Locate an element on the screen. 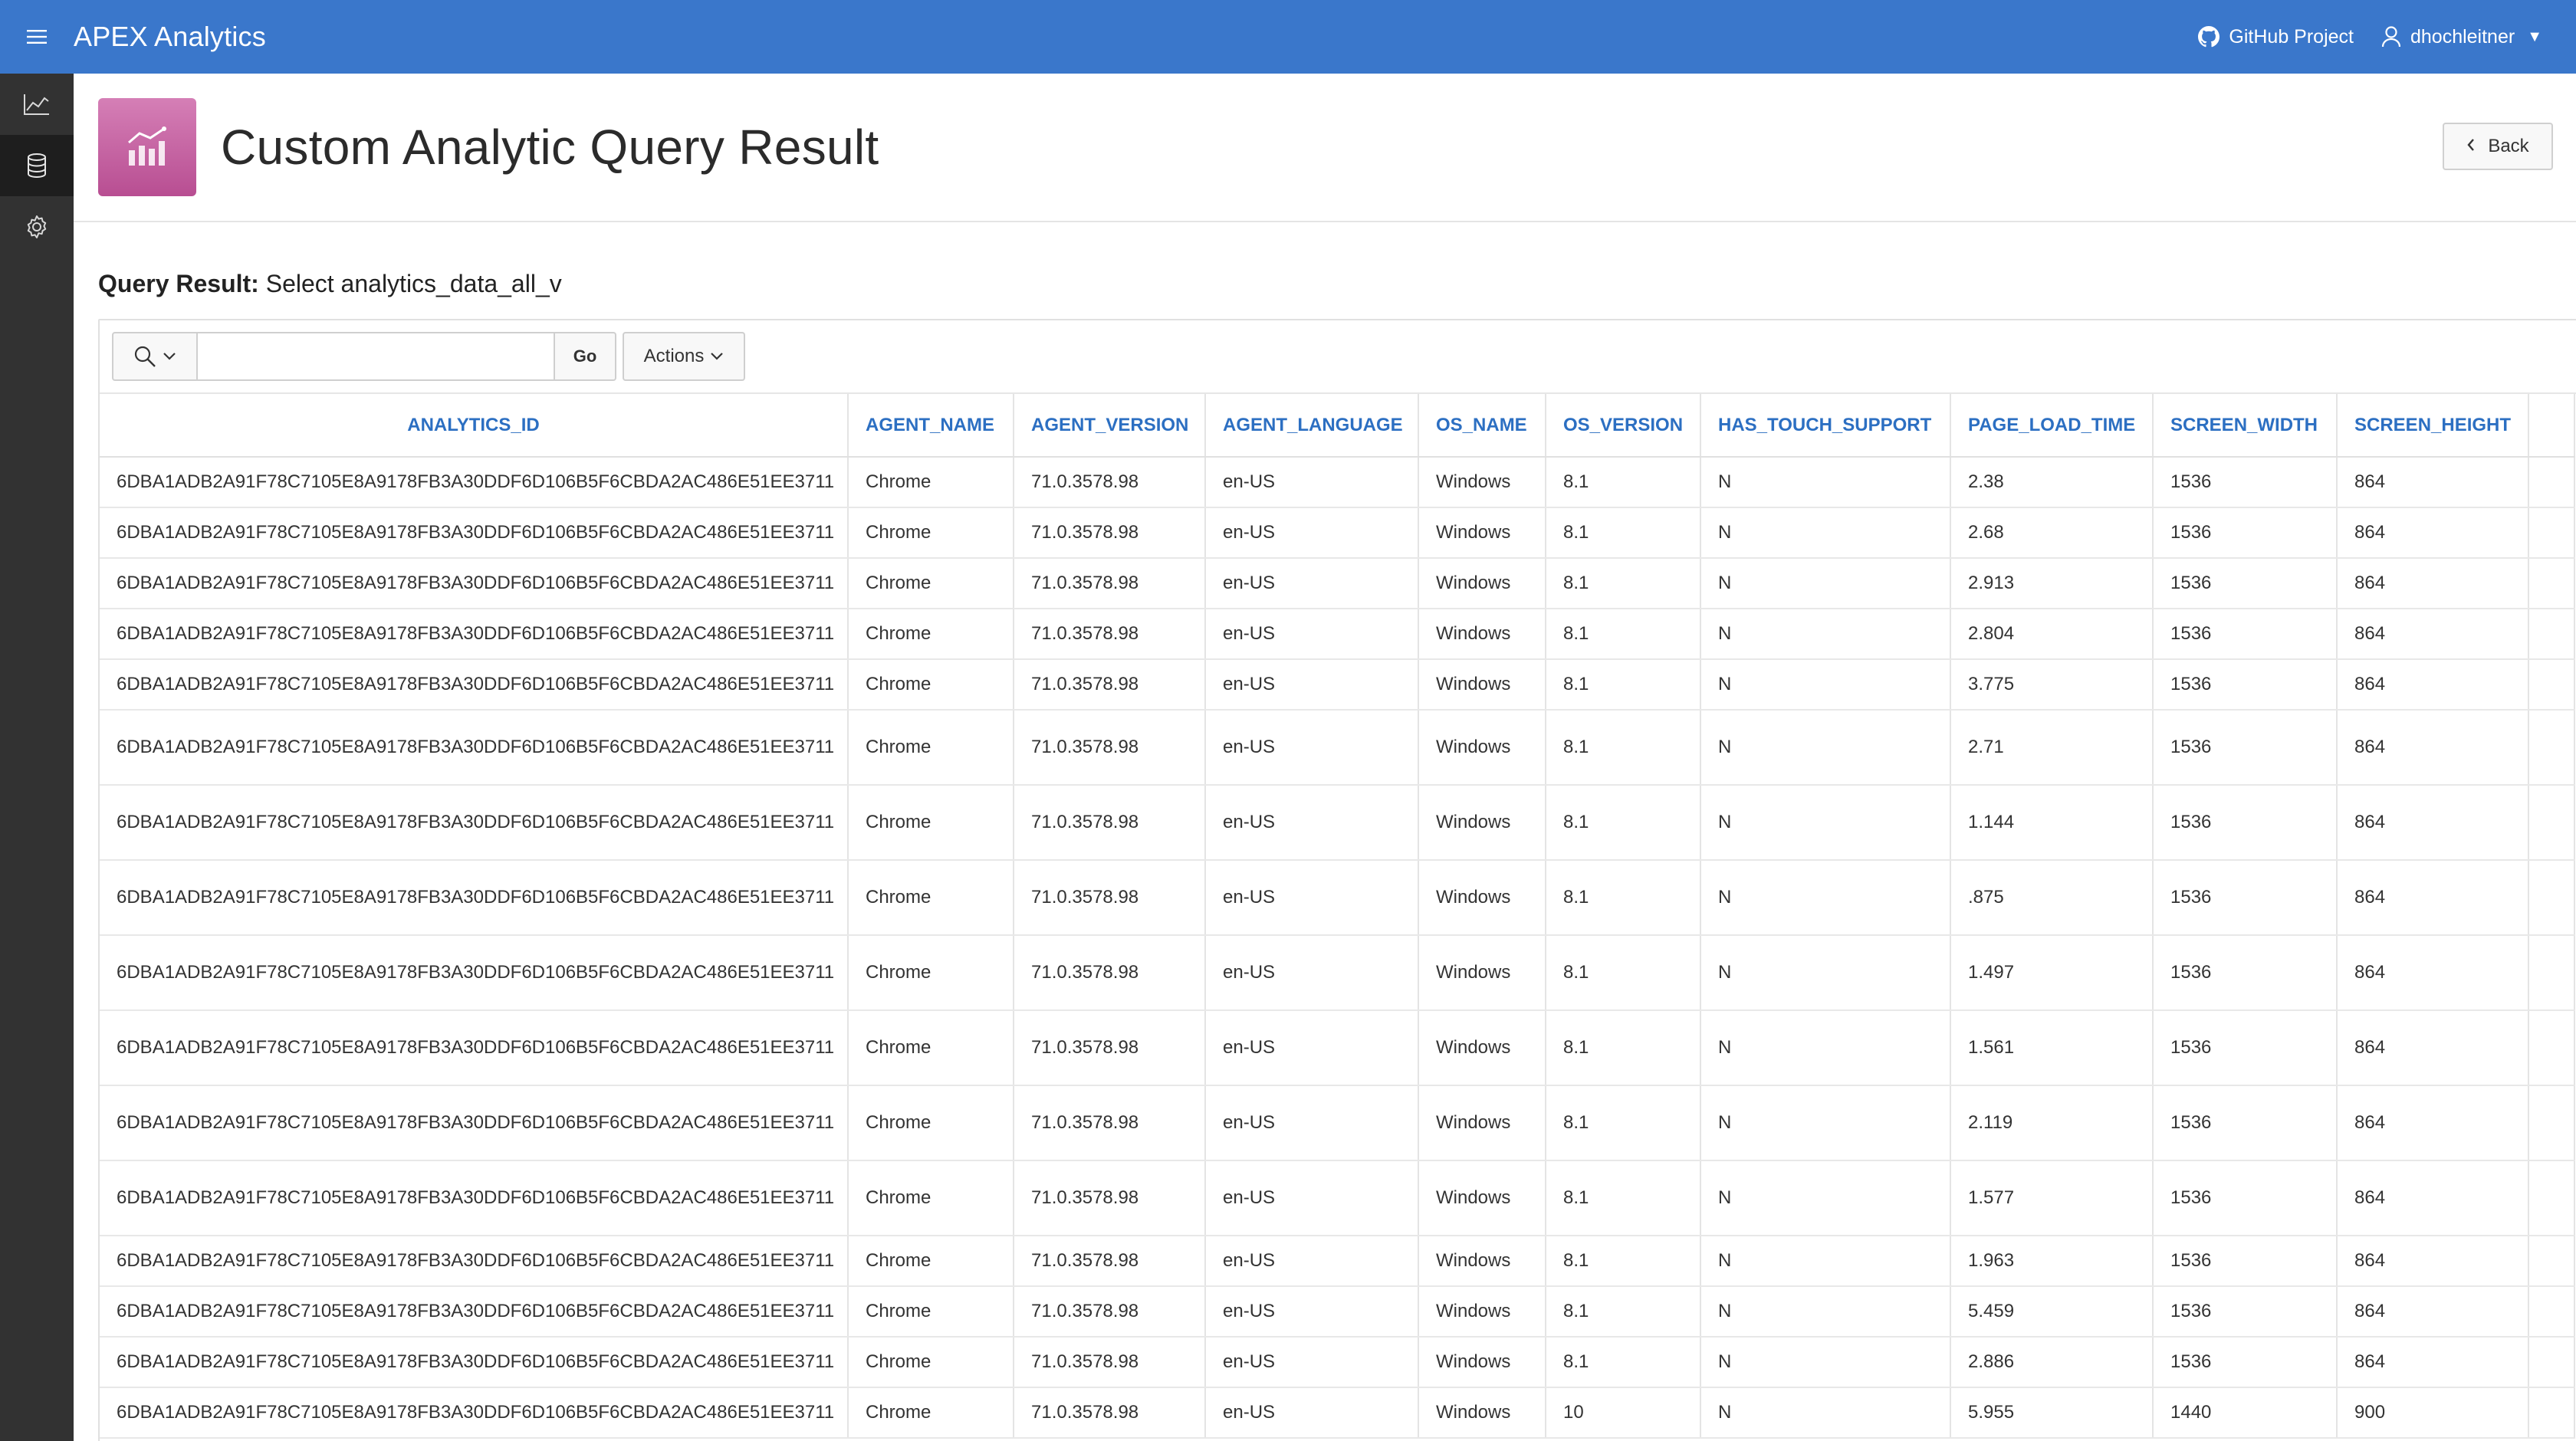 The image size is (2576, 1441). sidebar-item-settings is located at coordinates (37, 227).